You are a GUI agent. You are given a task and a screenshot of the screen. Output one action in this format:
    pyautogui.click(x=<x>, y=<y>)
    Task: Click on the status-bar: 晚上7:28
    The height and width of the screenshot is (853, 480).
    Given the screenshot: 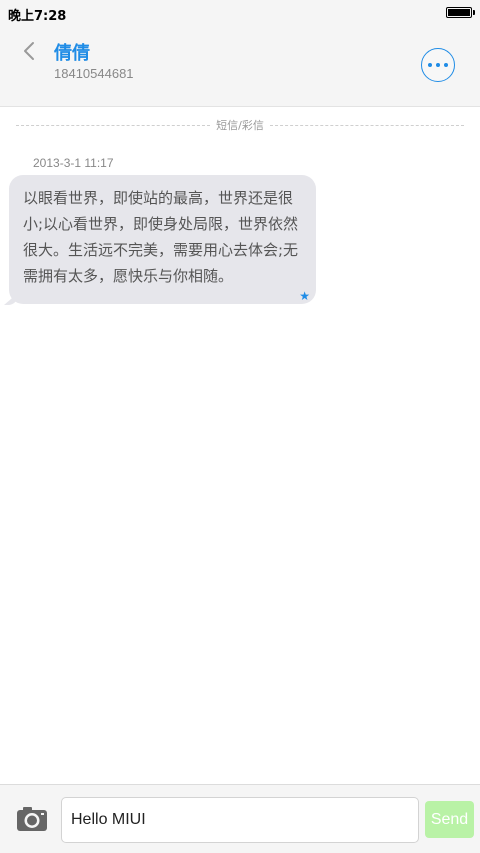 What is the action you would take?
    pyautogui.click(x=240, y=13)
    